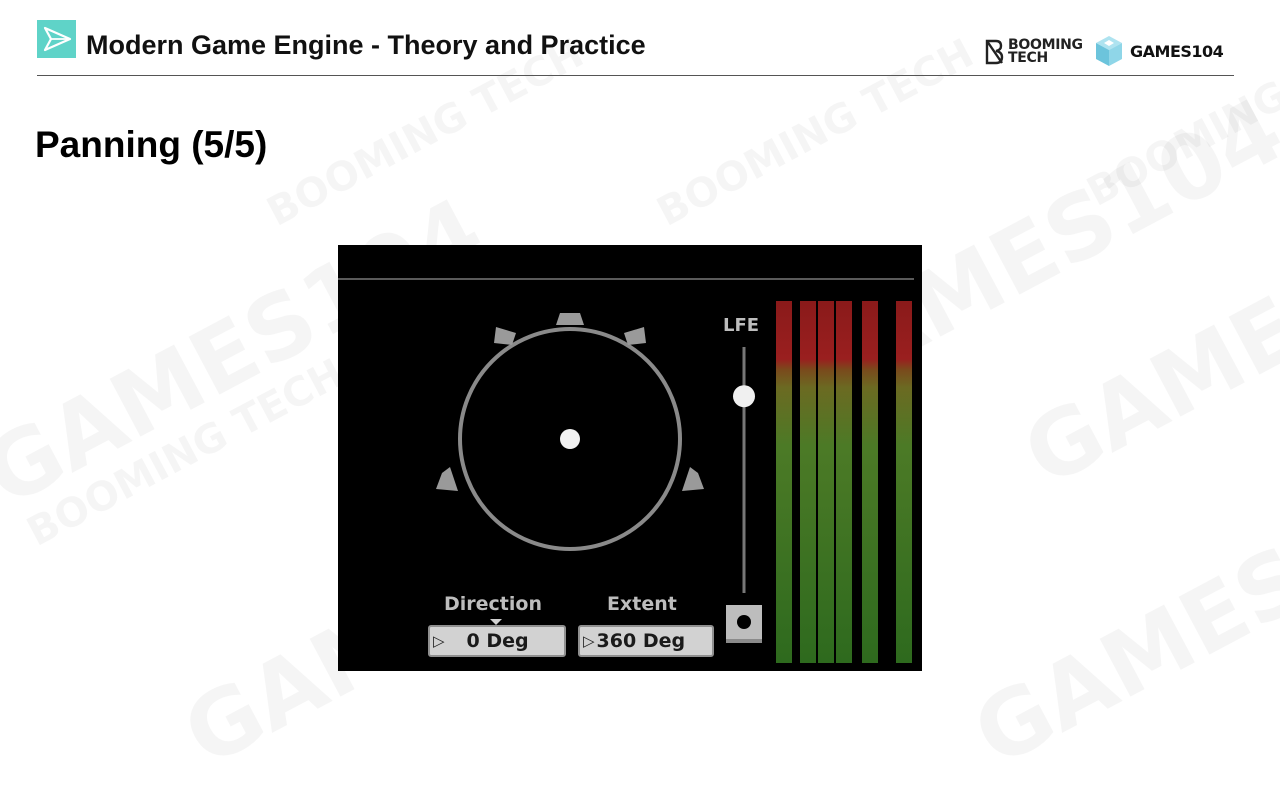 This screenshot has height=787, width=1280. I want to click on booming-tech-logo: BOOMING TECH, so click(1033, 52).